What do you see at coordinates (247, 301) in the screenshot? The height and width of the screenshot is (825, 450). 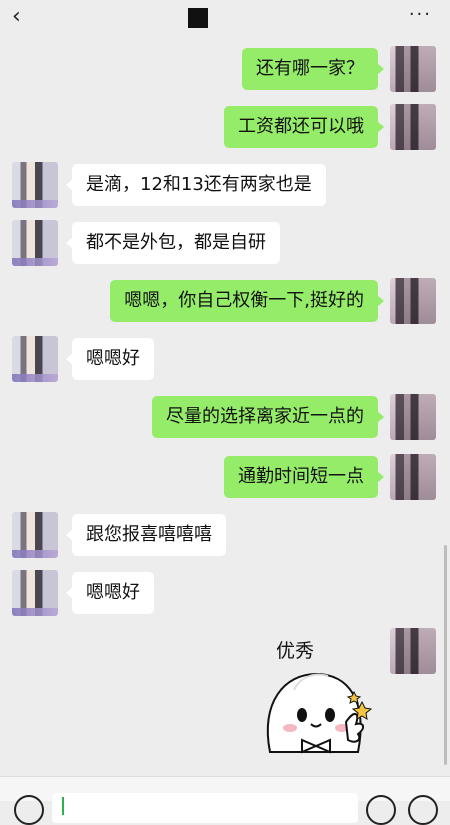 I see `message-bubble: 嗯嗯，你自己权衡一下,挺好的` at bounding box center [247, 301].